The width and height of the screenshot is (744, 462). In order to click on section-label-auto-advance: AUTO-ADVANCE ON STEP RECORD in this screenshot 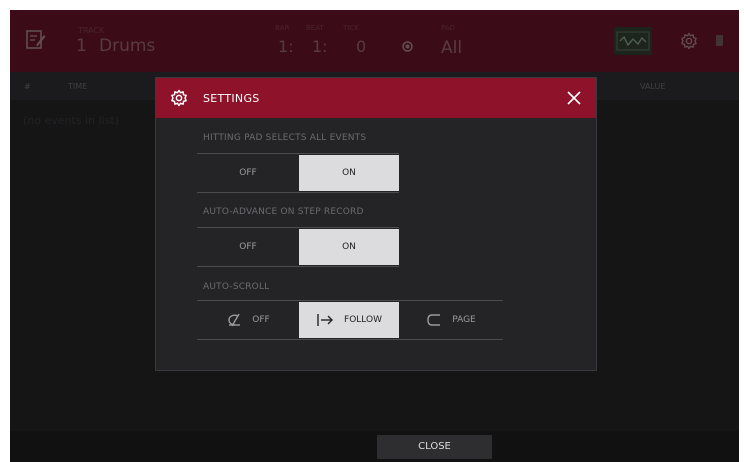, I will do `click(283, 212)`.